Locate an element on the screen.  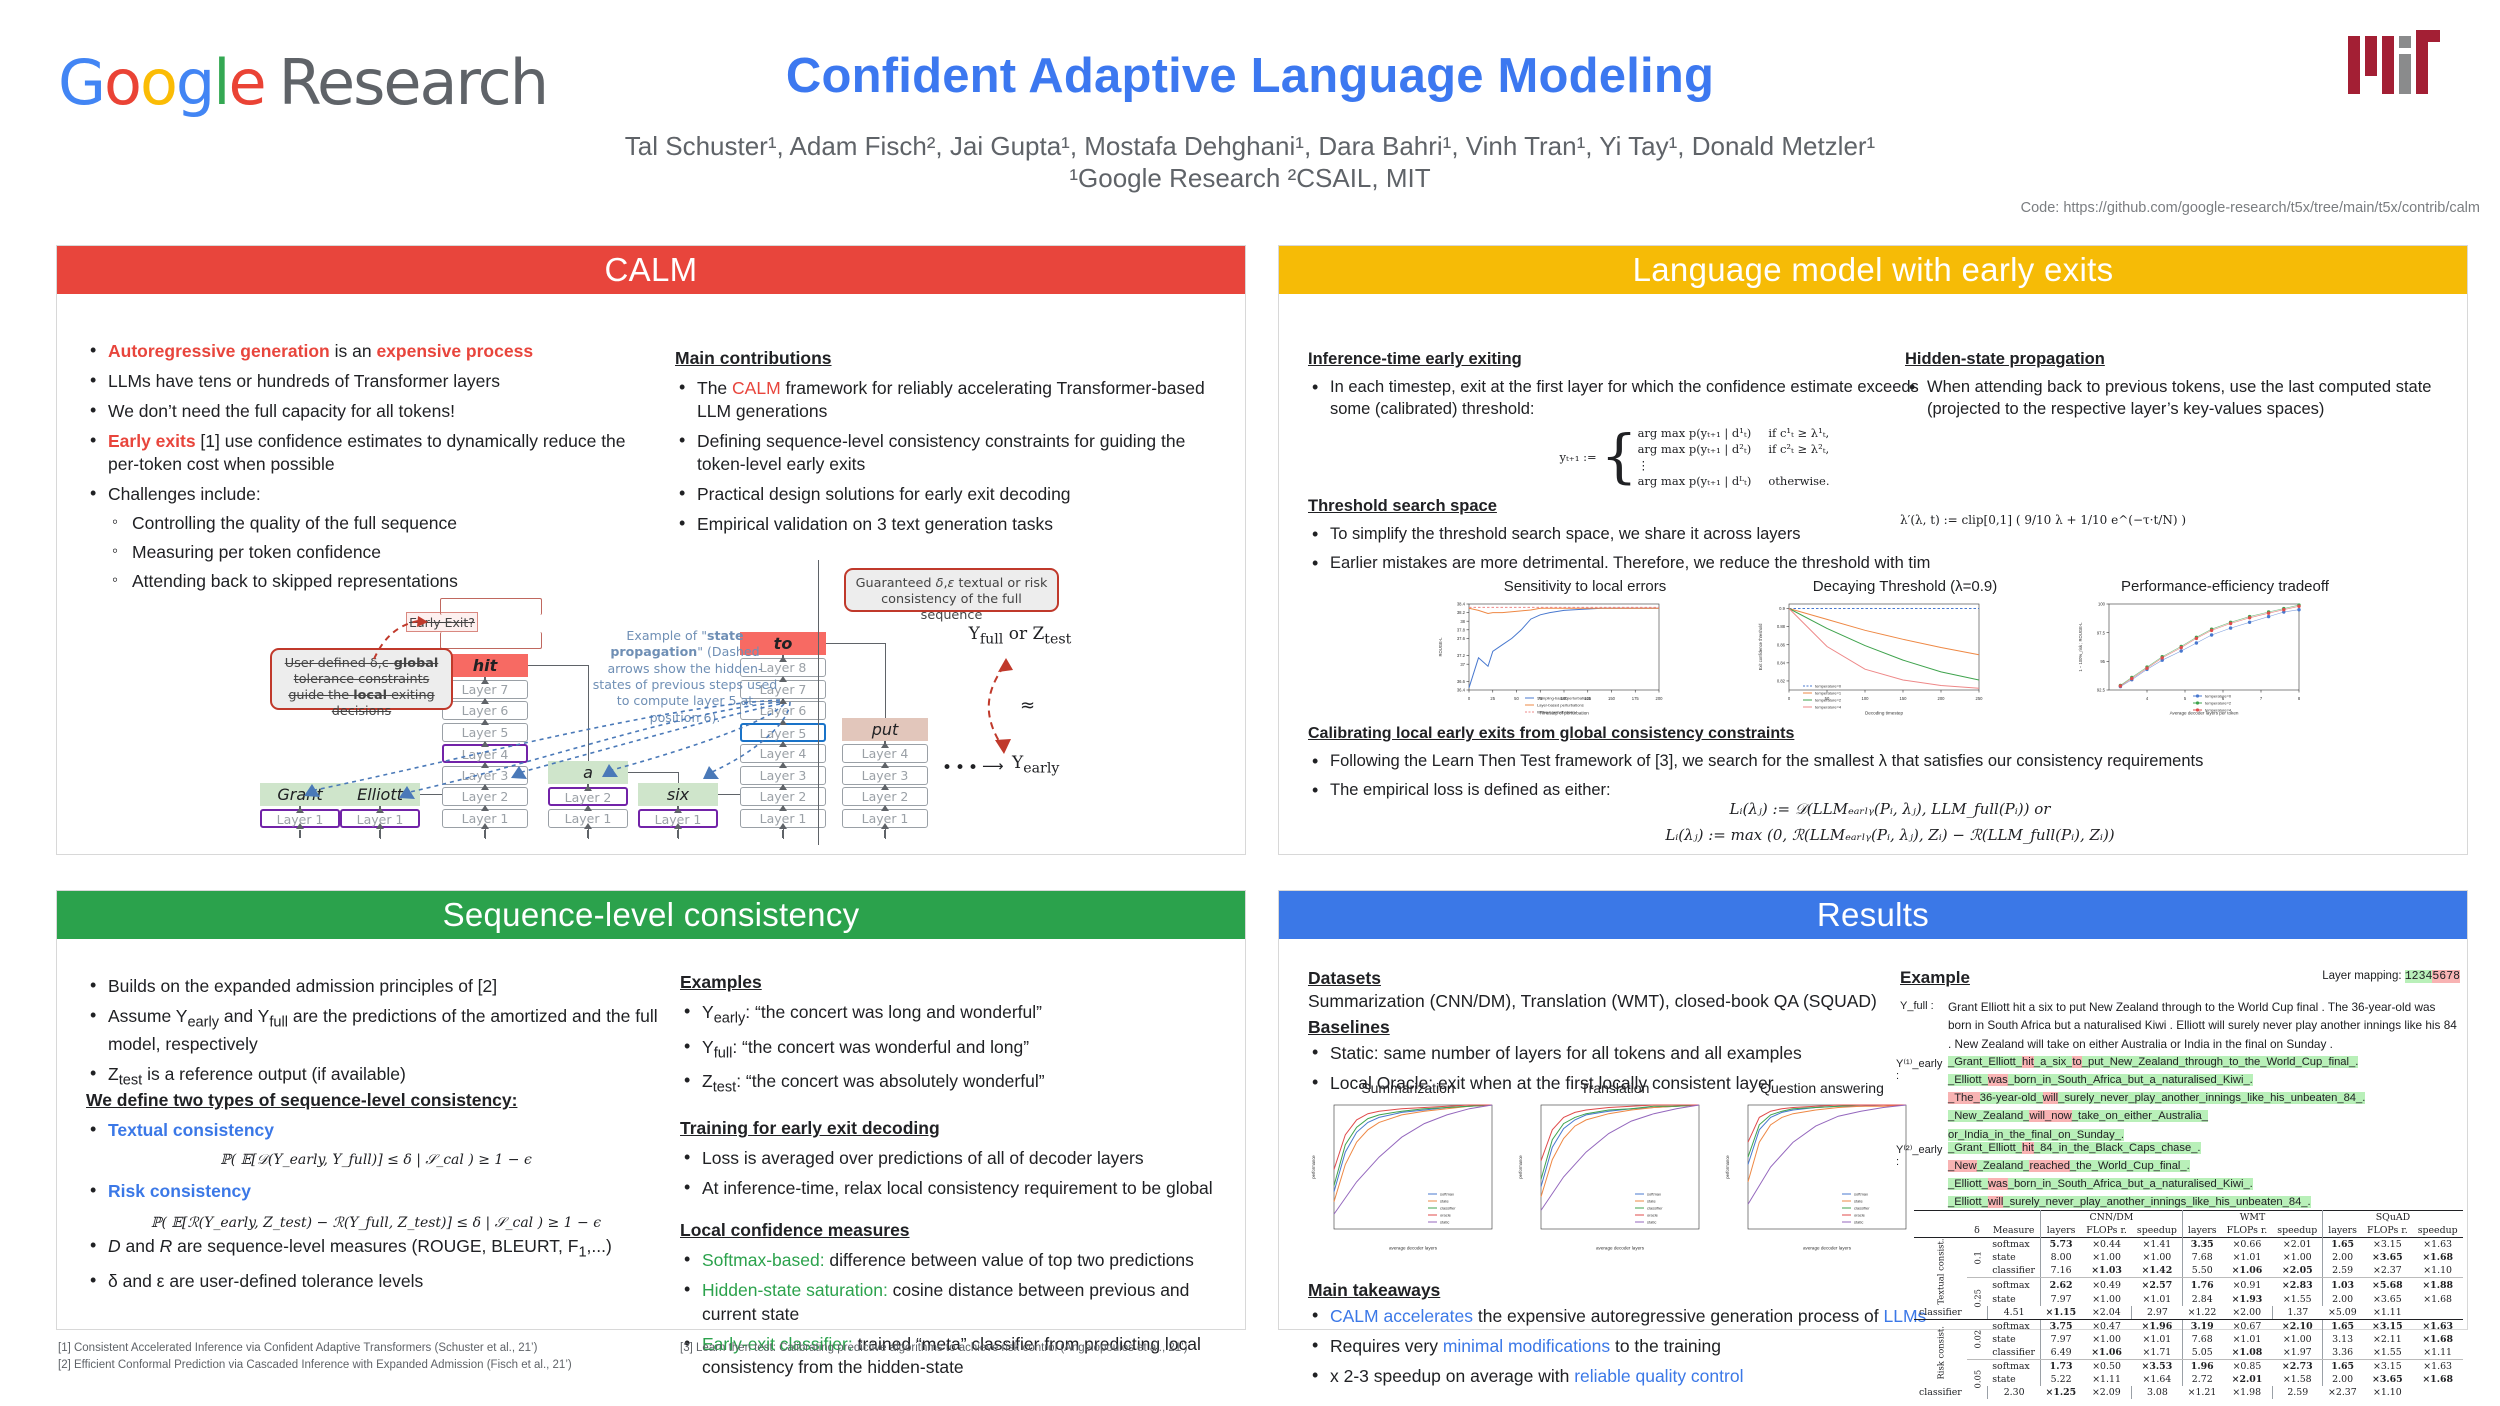
table-cell: ×1.55 is located at coordinates (2387, 1353).